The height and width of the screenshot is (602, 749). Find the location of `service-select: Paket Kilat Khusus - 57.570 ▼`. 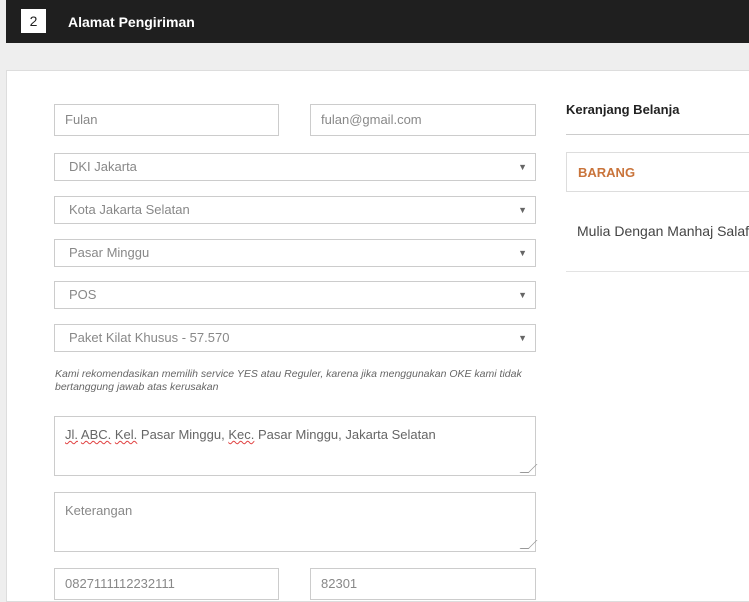

service-select: Paket Kilat Khusus - 57.570 ▼ is located at coordinates (295, 338).